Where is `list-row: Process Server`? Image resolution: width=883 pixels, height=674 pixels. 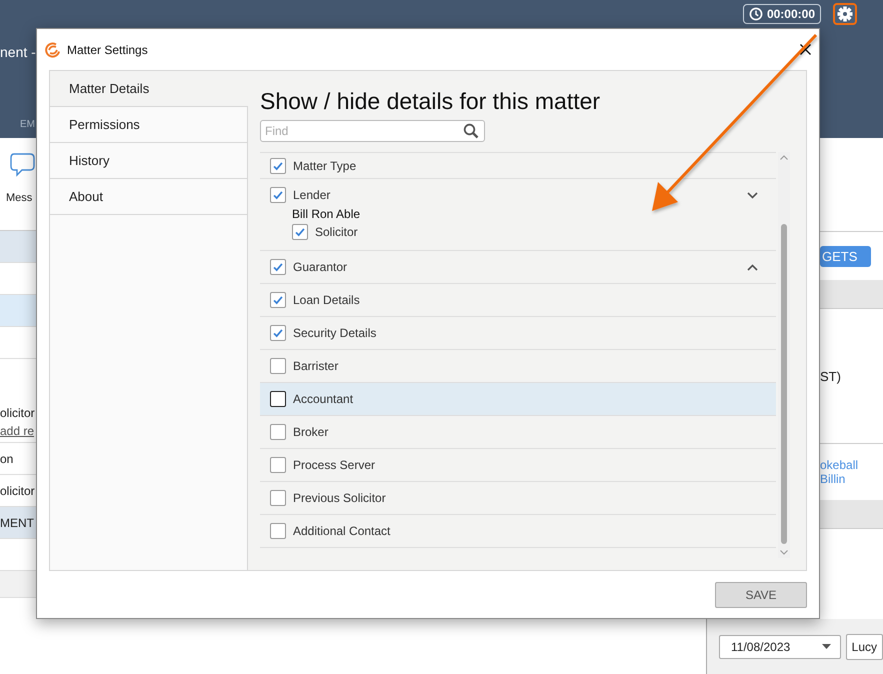 list-row: Process Server is located at coordinates (518, 465).